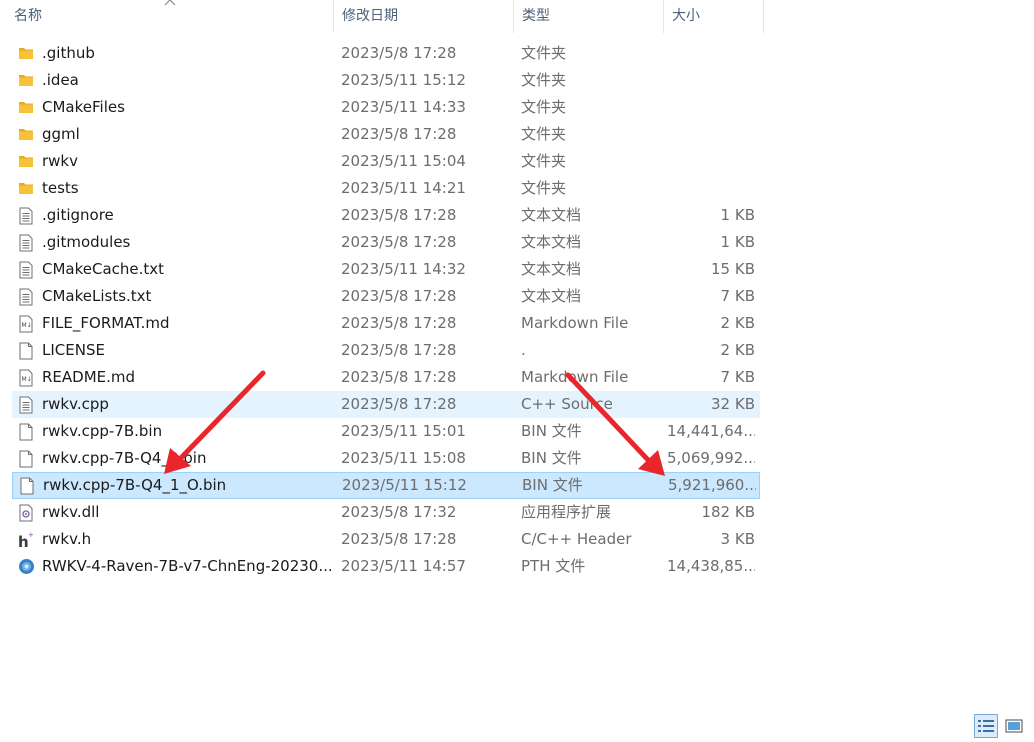 Image resolution: width=1034 pixels, height=742 pixels. Describe the element at coordinates (737, 296) in the screenshot. I see `file-size: 7 KB` at that location.